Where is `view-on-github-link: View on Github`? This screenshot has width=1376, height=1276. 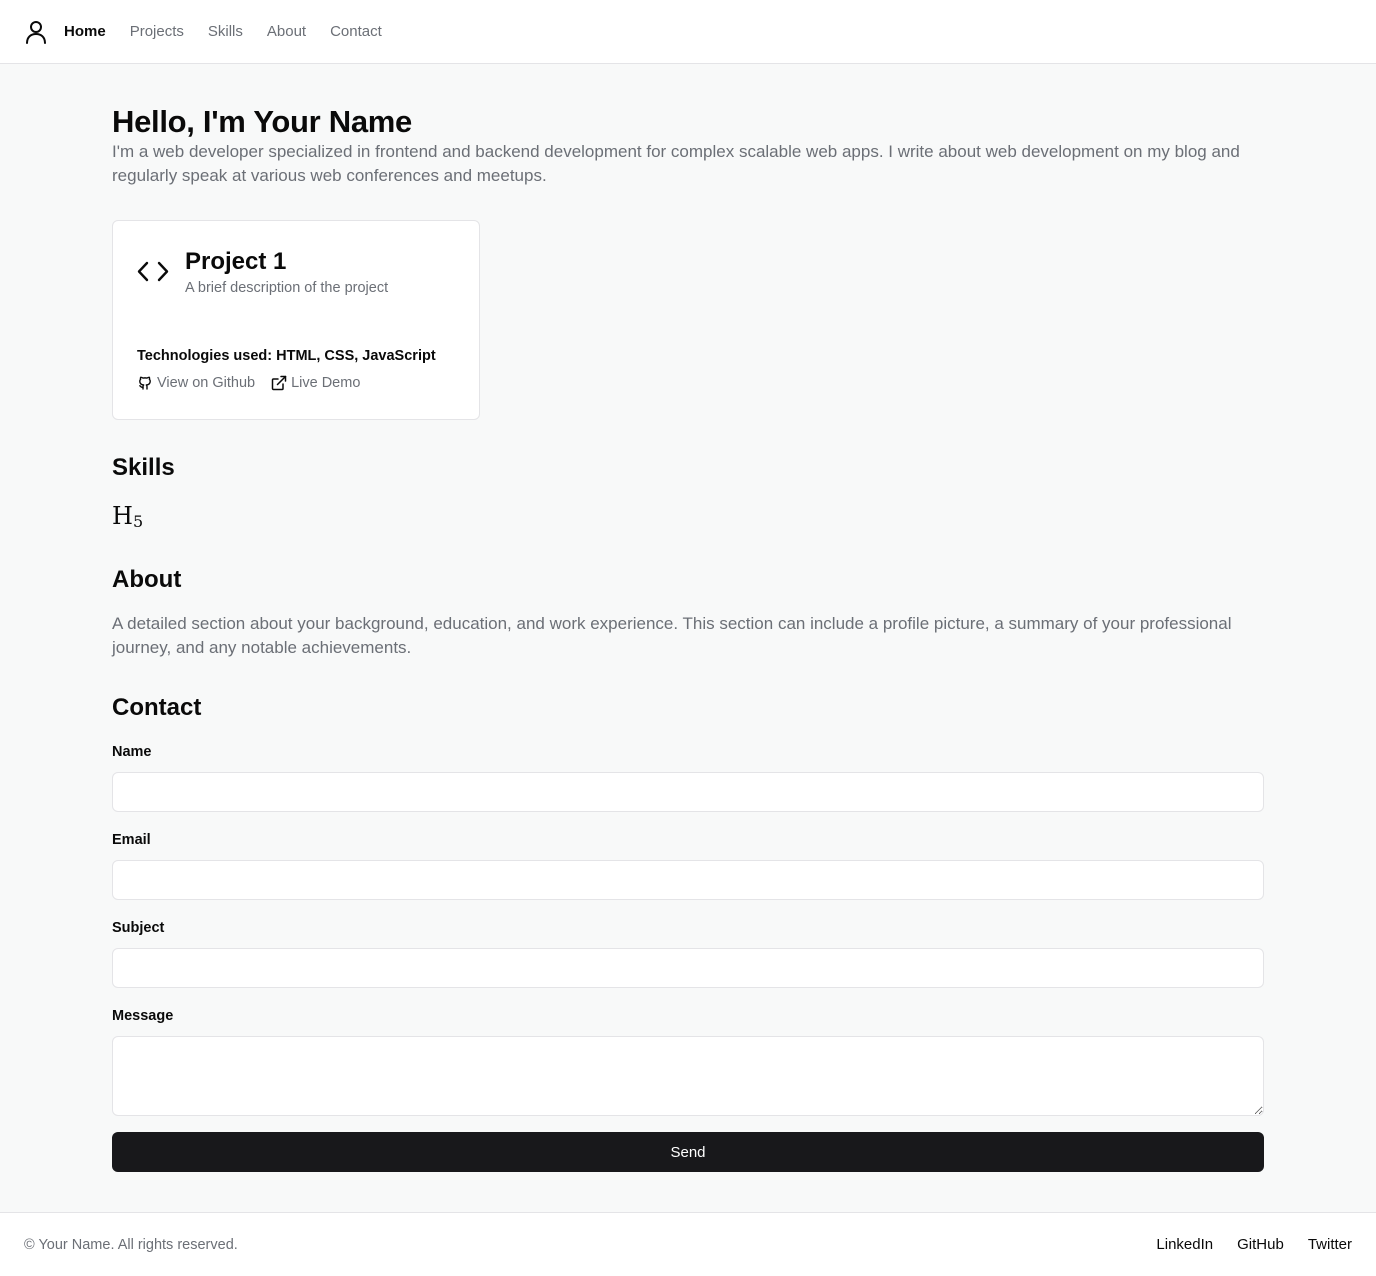 view-on-github-link: View on Github is located at coordinates (196, 383).